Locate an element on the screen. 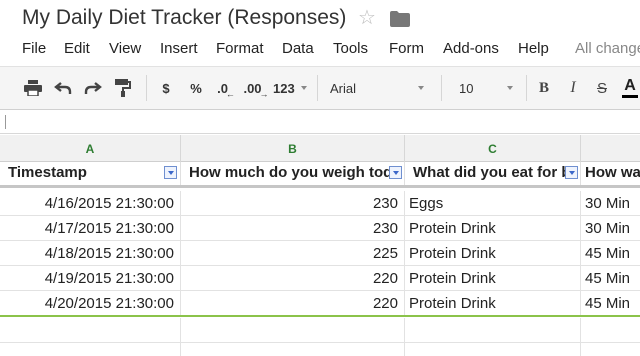 The height and width of the screenshot is (356, 640). data-range-border is located at coordinates (320, 316).